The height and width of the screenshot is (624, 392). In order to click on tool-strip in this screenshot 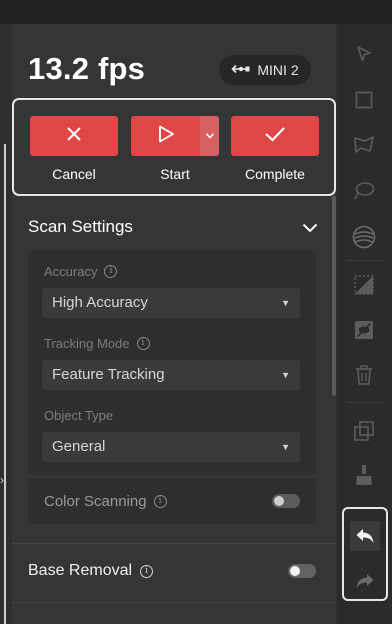, I will do `click(364, 324)`.